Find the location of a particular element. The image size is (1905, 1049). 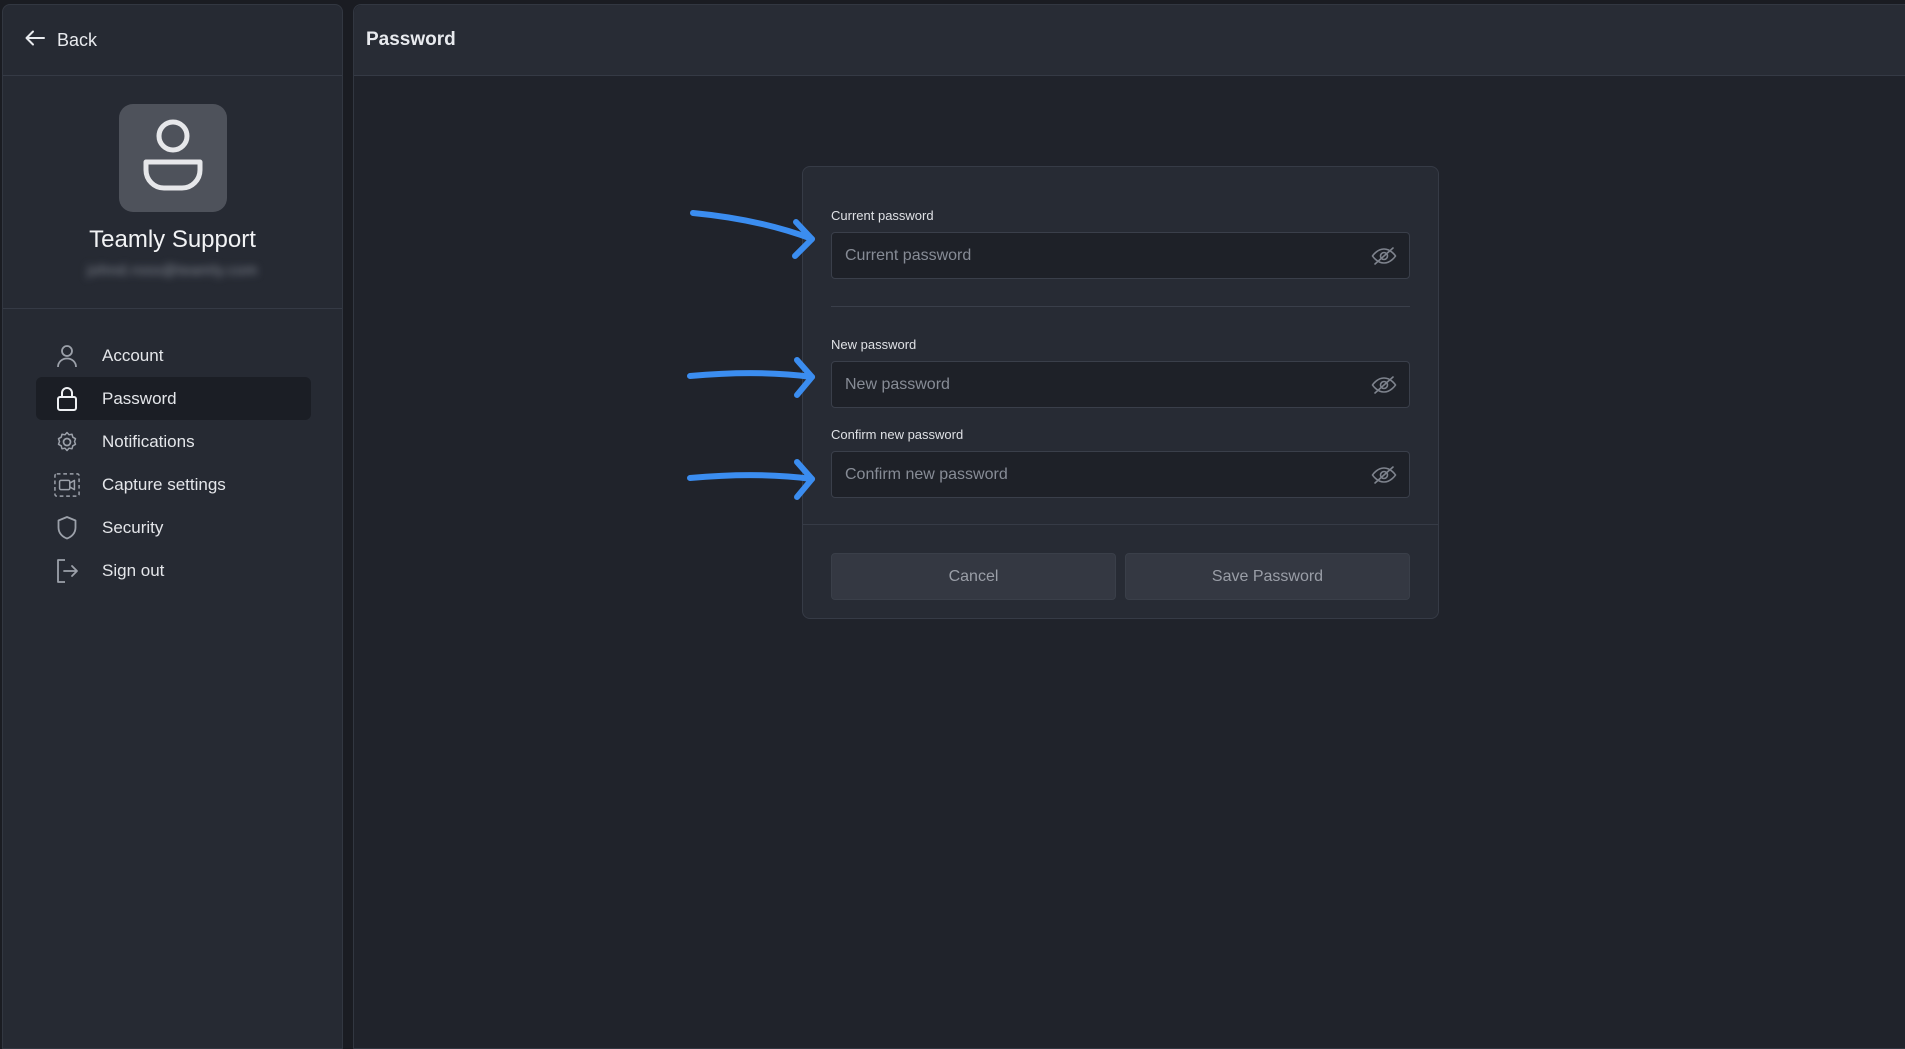

confirm-password-input is located at coordinates (1120, 474).